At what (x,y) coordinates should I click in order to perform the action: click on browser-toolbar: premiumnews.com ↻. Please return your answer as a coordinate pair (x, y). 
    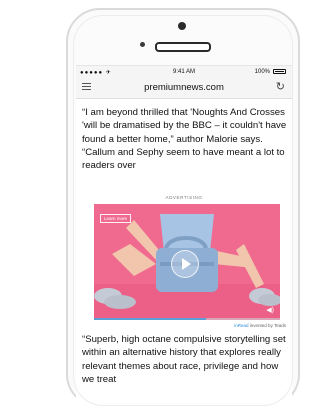
    Looking at the image, I should click on (184, 88).